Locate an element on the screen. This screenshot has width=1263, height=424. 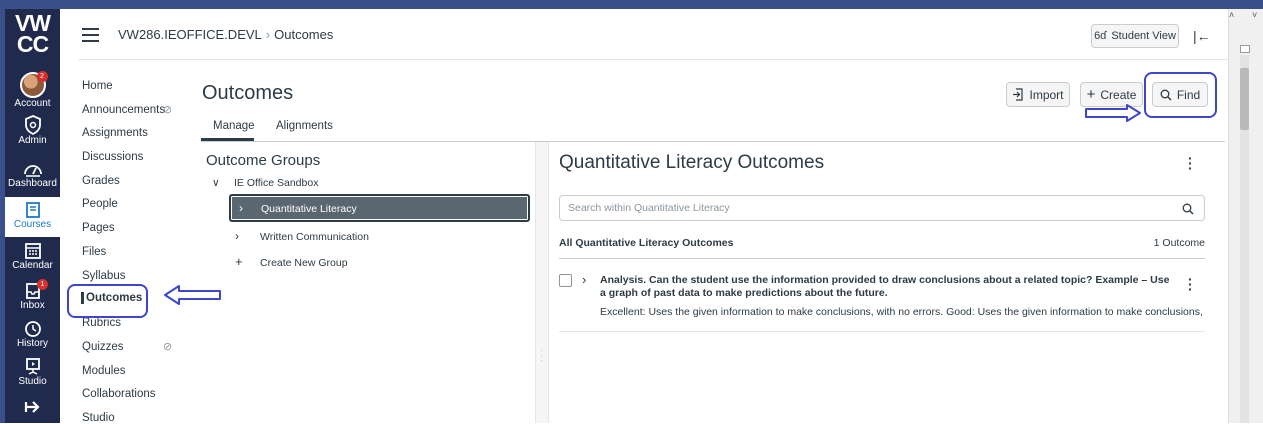
global-nav-account: 2 Account is located at coordinates (32, 91).